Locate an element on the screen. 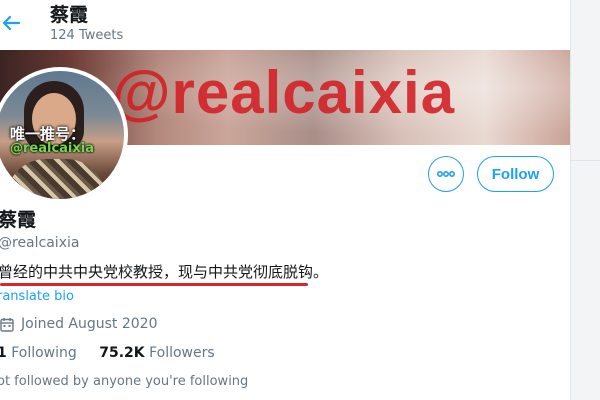 This screenshot has width=600, height=400. profile-name: 蔡霞 is located at coordinates (18, 220).